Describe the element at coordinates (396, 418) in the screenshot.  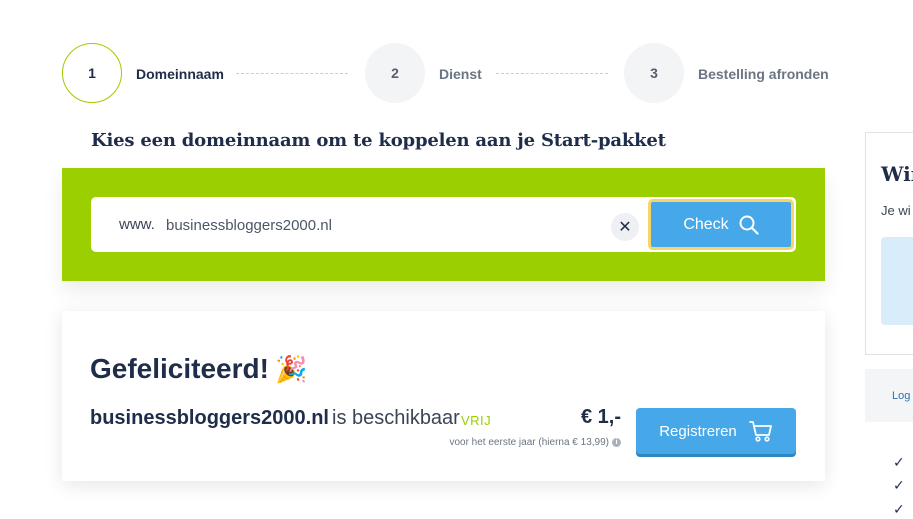
I see `availability-status: is beschikbaar` at that location.